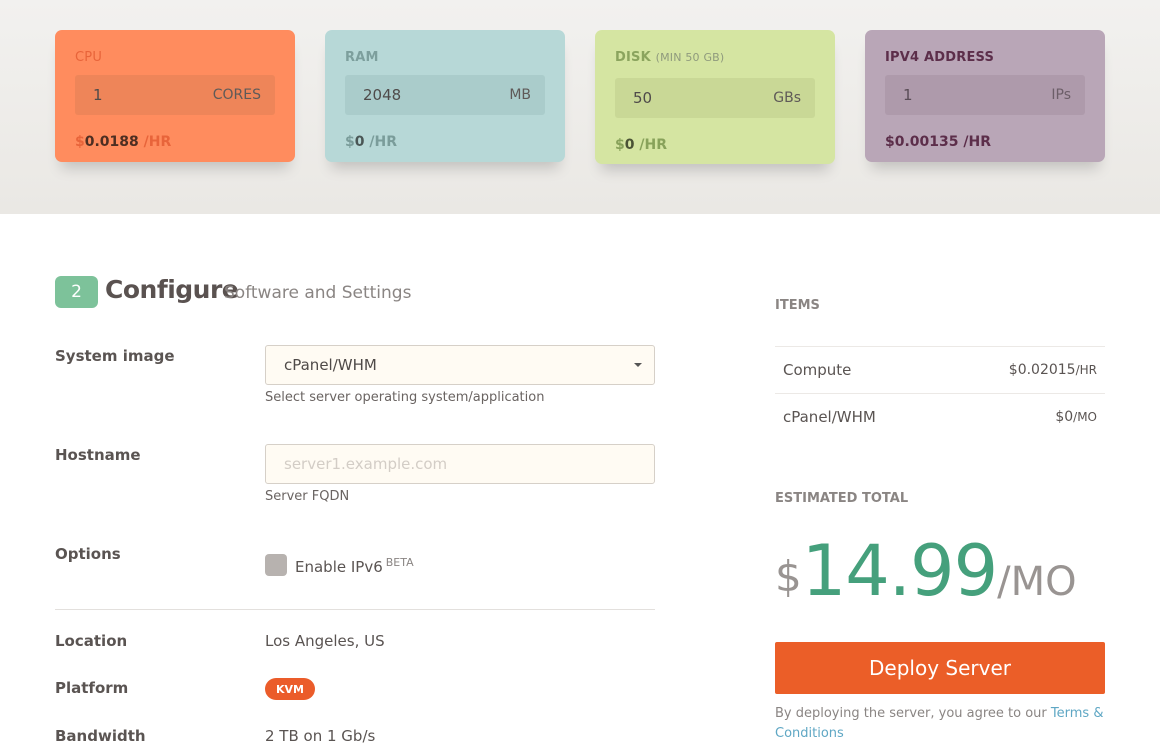 The width and height of the screenshot is (1160, 747). What do you see at coordinates (1042, 370) in the screenshot?
I see `item-cost-value: $0.02015` at bounding box center [1042, 370].